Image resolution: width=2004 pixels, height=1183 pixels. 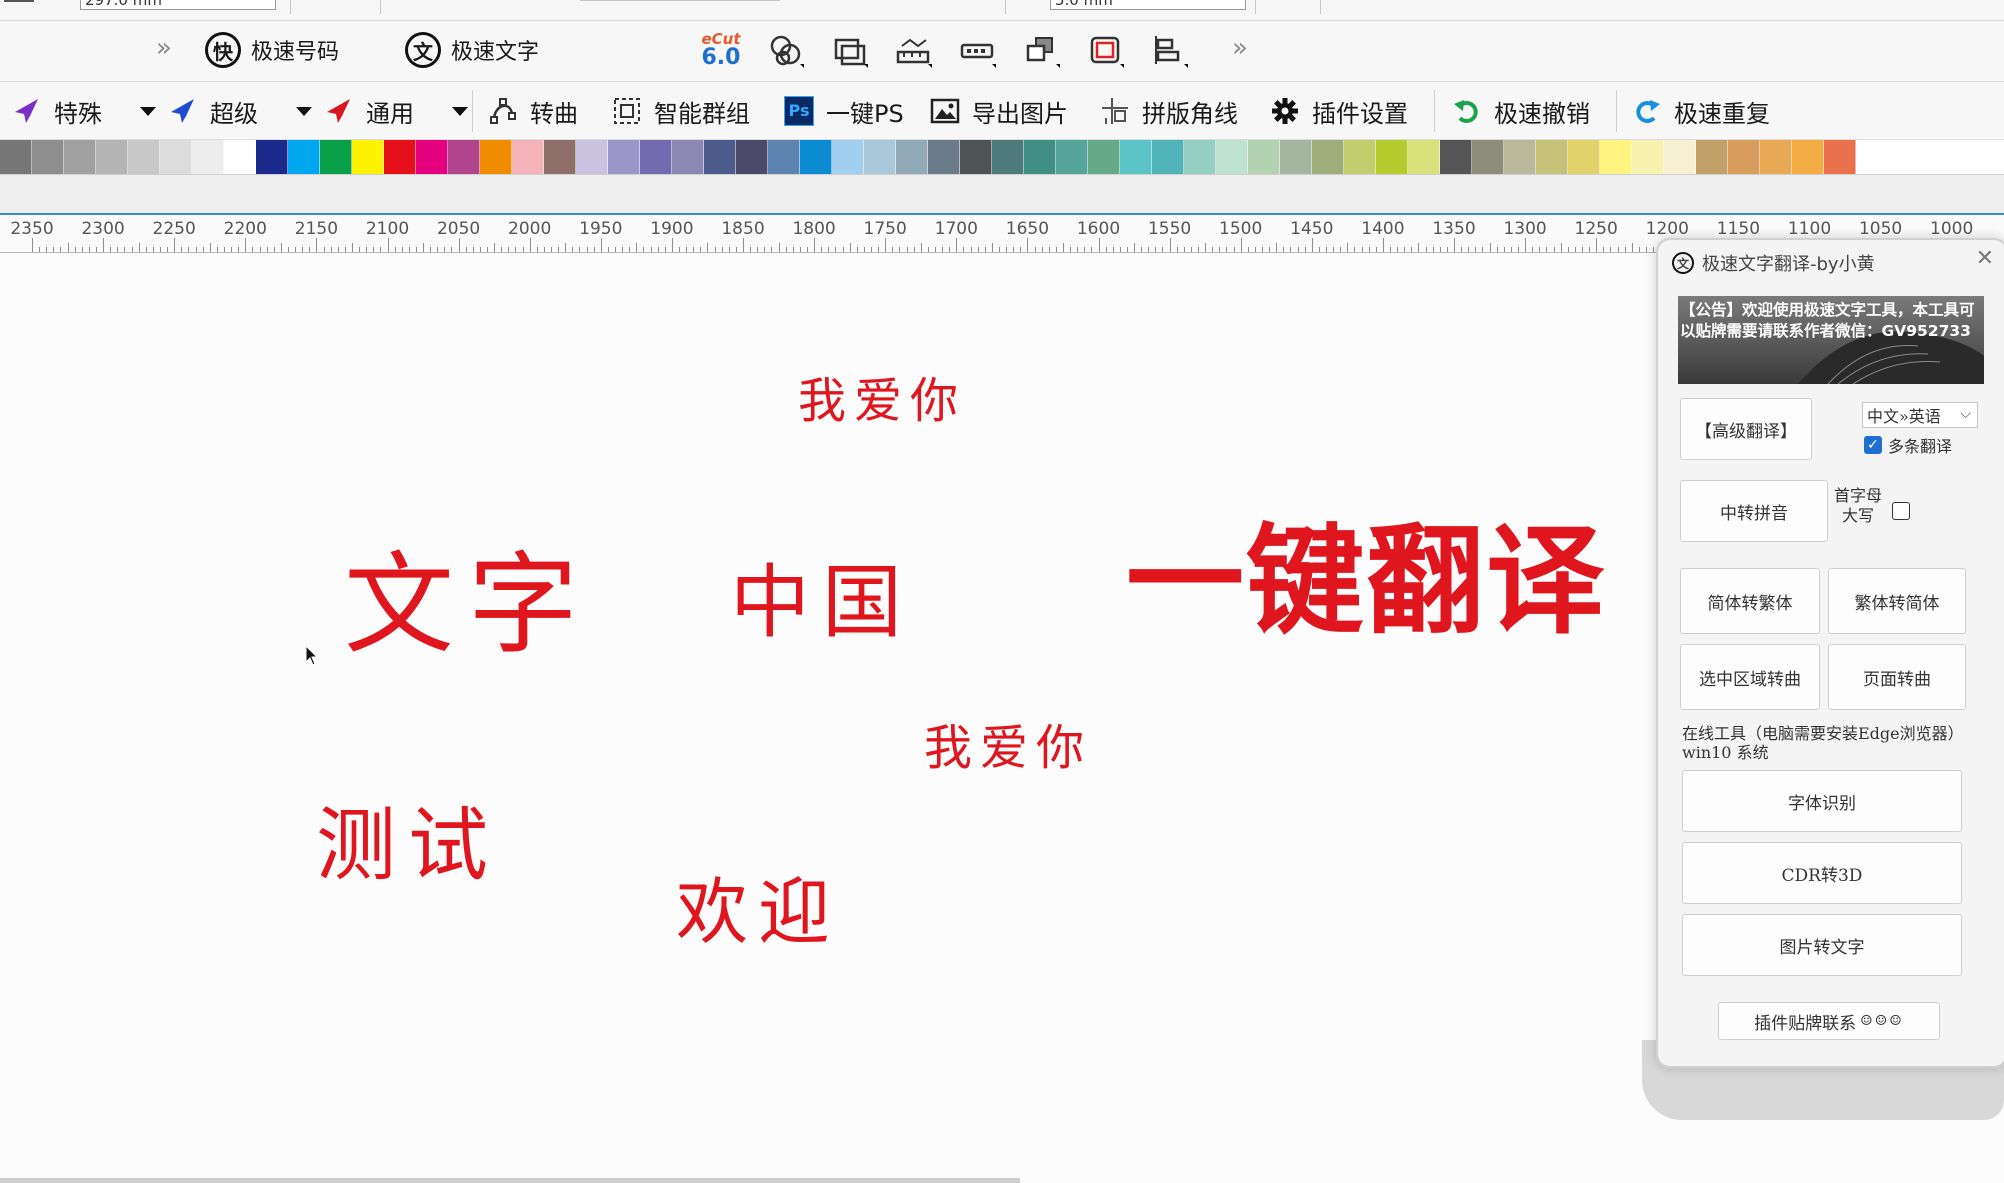 What do you see at coordinates (1901, 511) in the screenshot?
I see `capitalize-checkbox` at bounding box center [1901, 511].